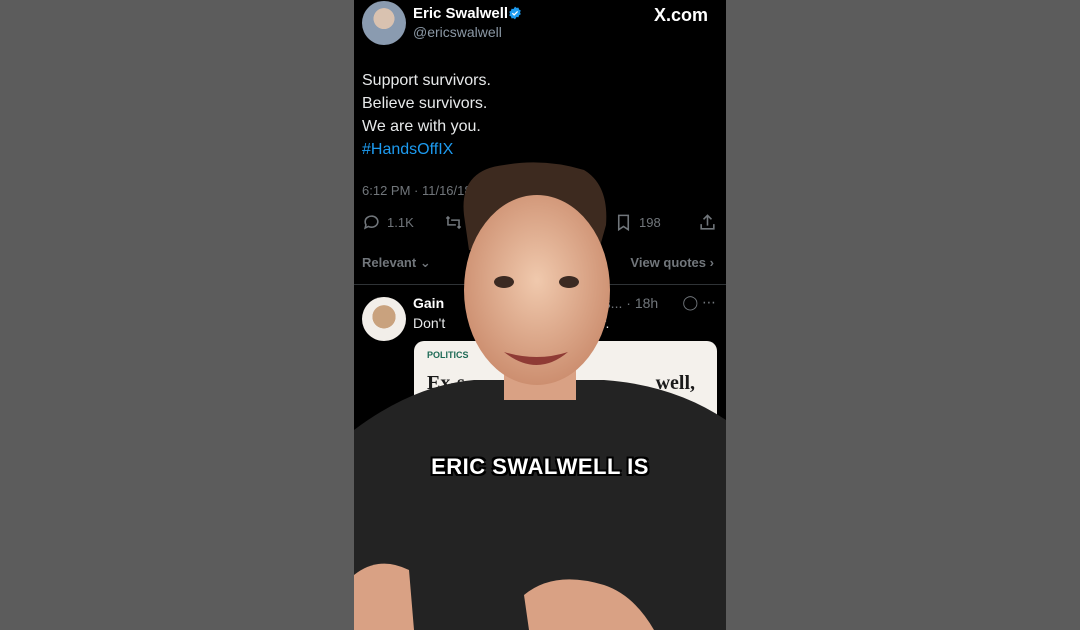  Describe the element at coordinates (569, 282) in the screenshot. I see `right-eye` at that location.